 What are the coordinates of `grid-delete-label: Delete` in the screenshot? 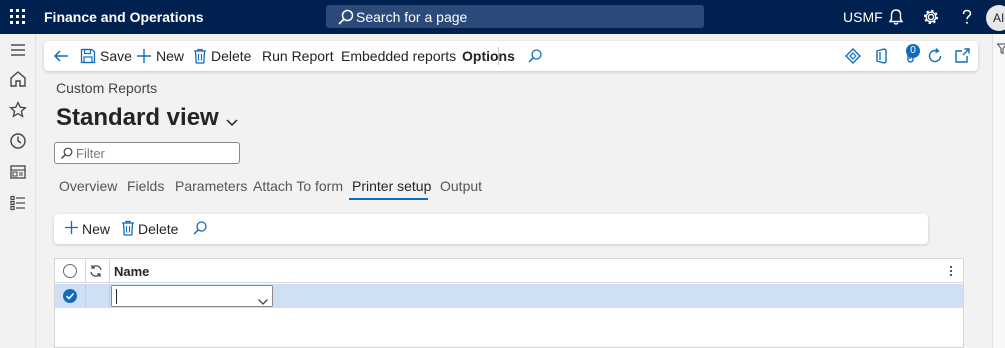 It's located at (158, 229).